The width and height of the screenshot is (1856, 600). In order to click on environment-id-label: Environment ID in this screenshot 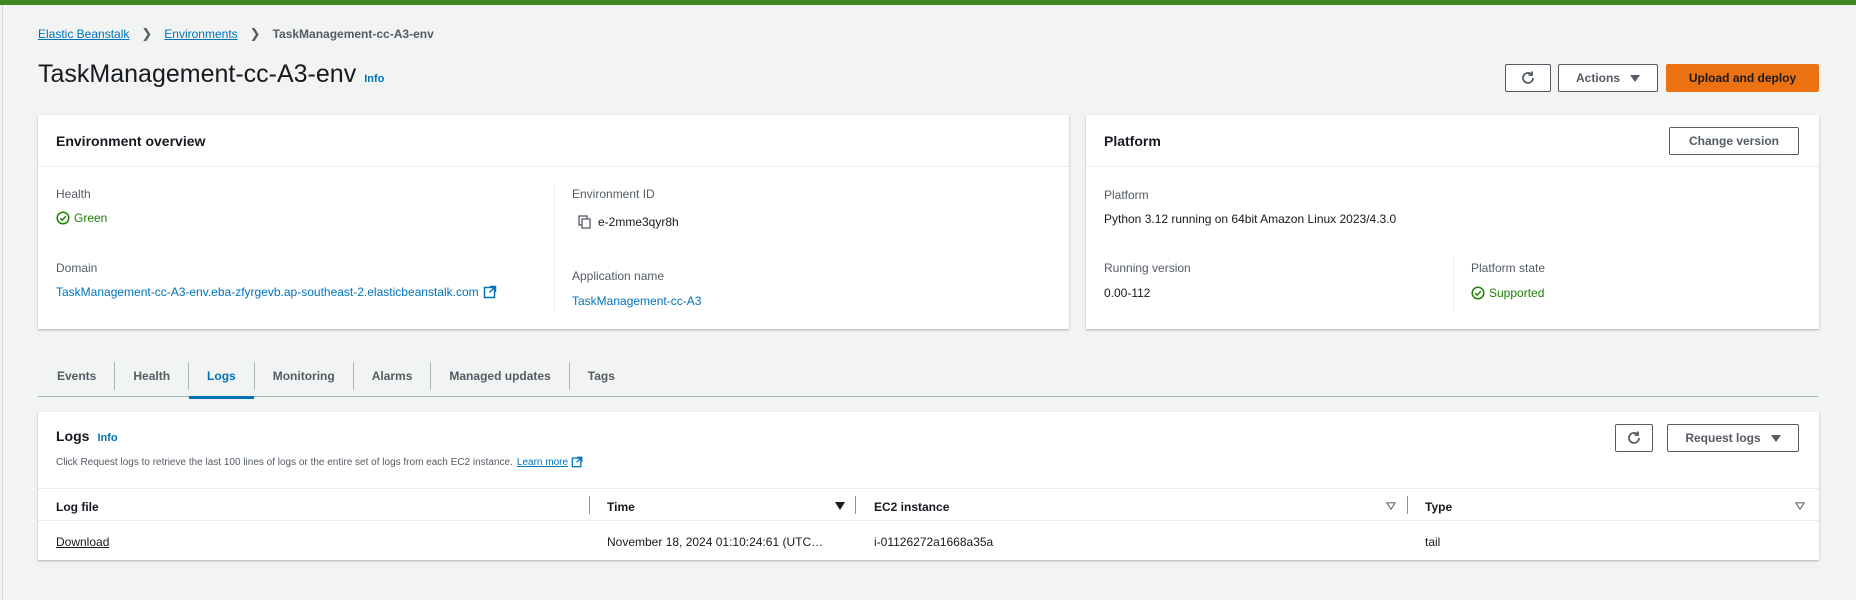, I will do `click(613, 194)`.